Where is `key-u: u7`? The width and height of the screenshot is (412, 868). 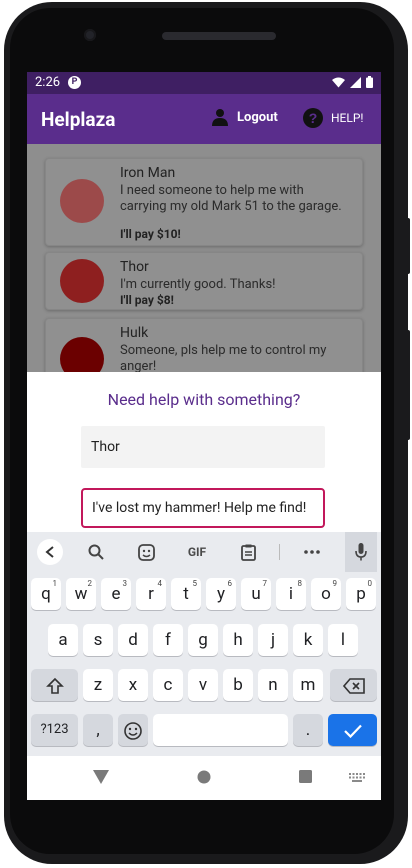
key-u: u7 is located at coordinates (256, 594).